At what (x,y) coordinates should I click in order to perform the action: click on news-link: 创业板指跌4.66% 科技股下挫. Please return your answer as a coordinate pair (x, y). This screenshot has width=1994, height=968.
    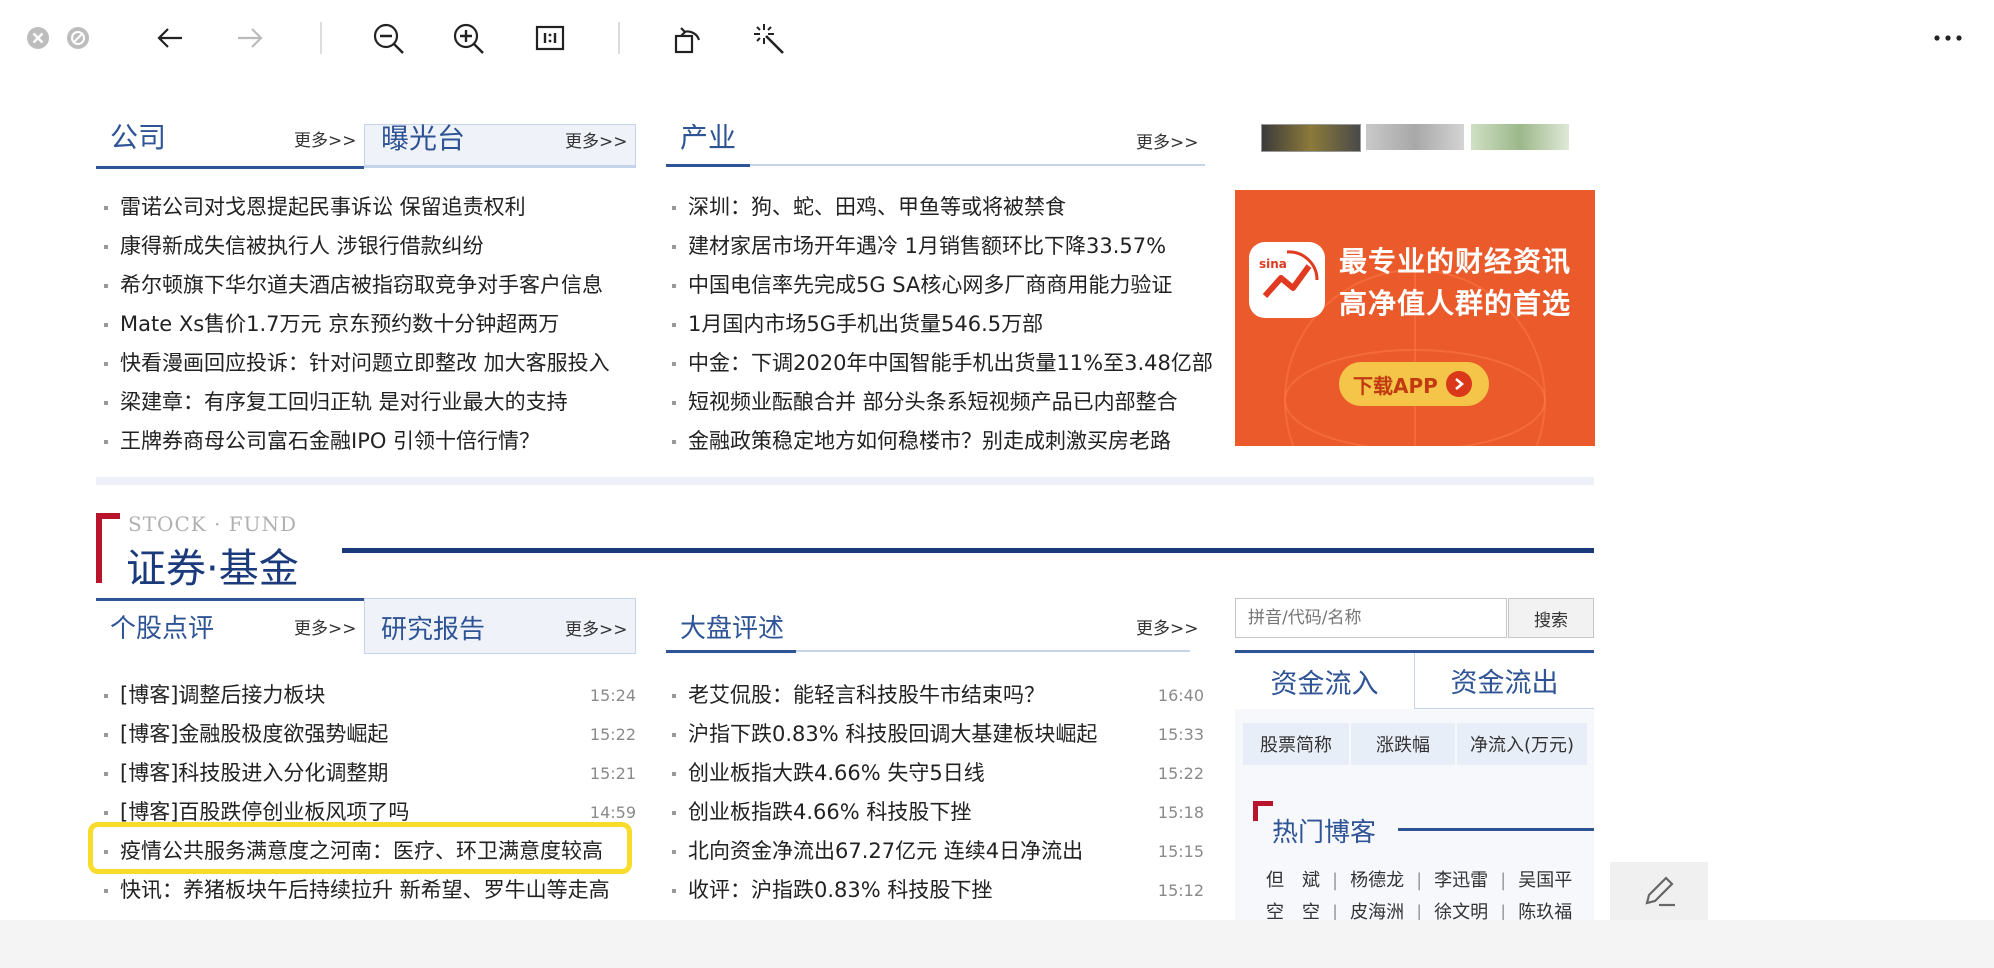
    Looking at the image, I should click on (829, 812).